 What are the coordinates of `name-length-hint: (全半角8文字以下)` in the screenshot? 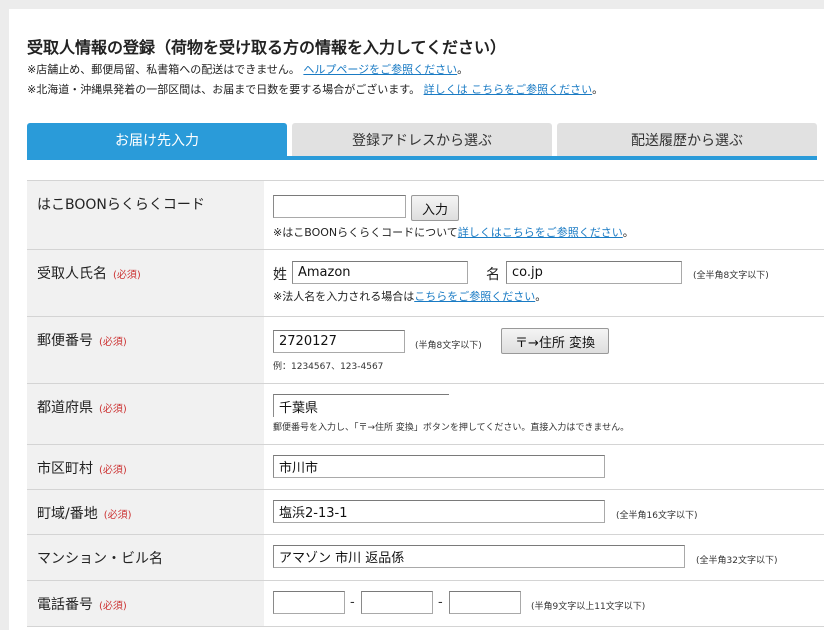 It's located at (731, 276).